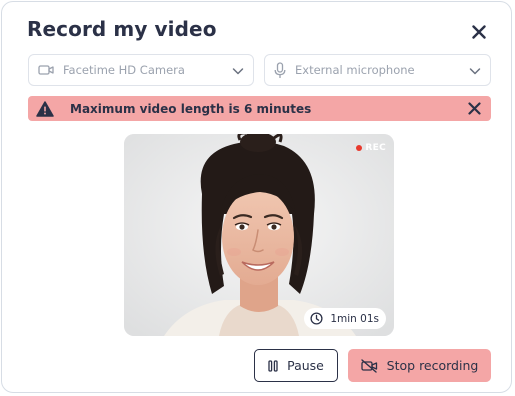  I want to click on clock-icon, so click(316, 318).